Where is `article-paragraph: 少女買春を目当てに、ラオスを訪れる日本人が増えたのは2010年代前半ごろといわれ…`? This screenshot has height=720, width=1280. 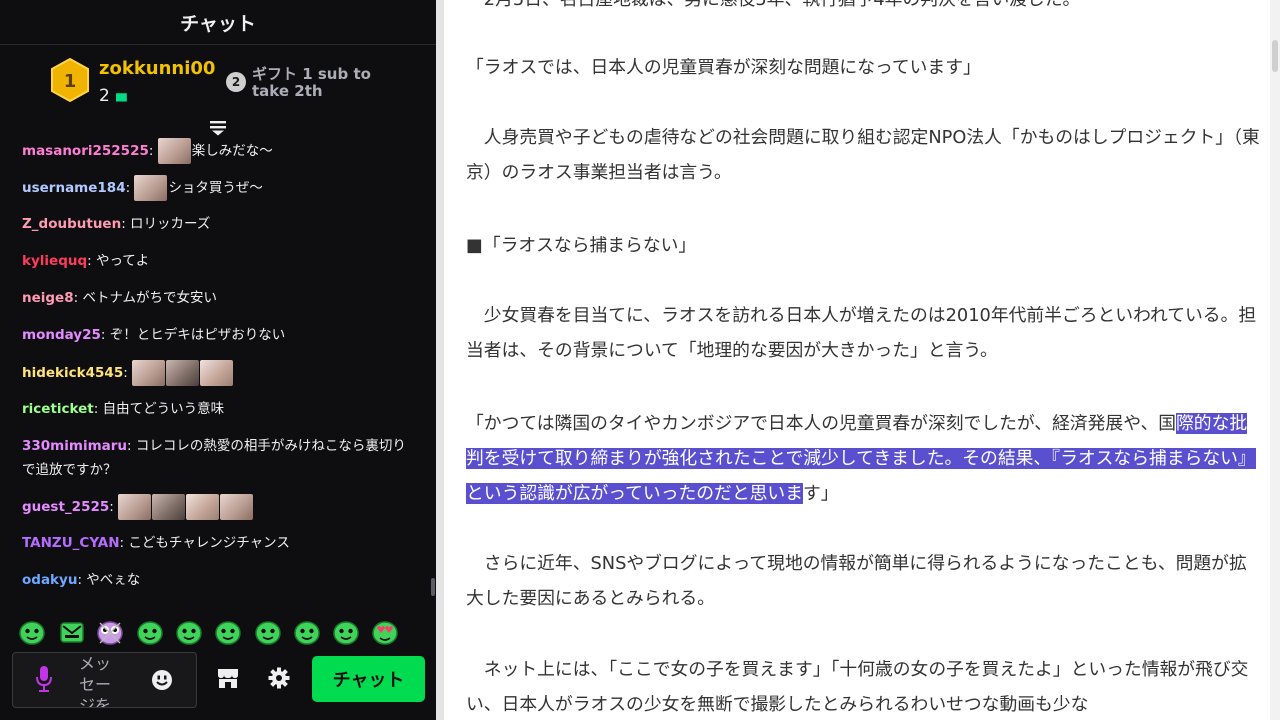 article-paragraph: 少女買春を目当てに、ラオスを訪れる日本人が増えたのは2010年代前半ごろといわれ… is located at coordinates (861, 333).